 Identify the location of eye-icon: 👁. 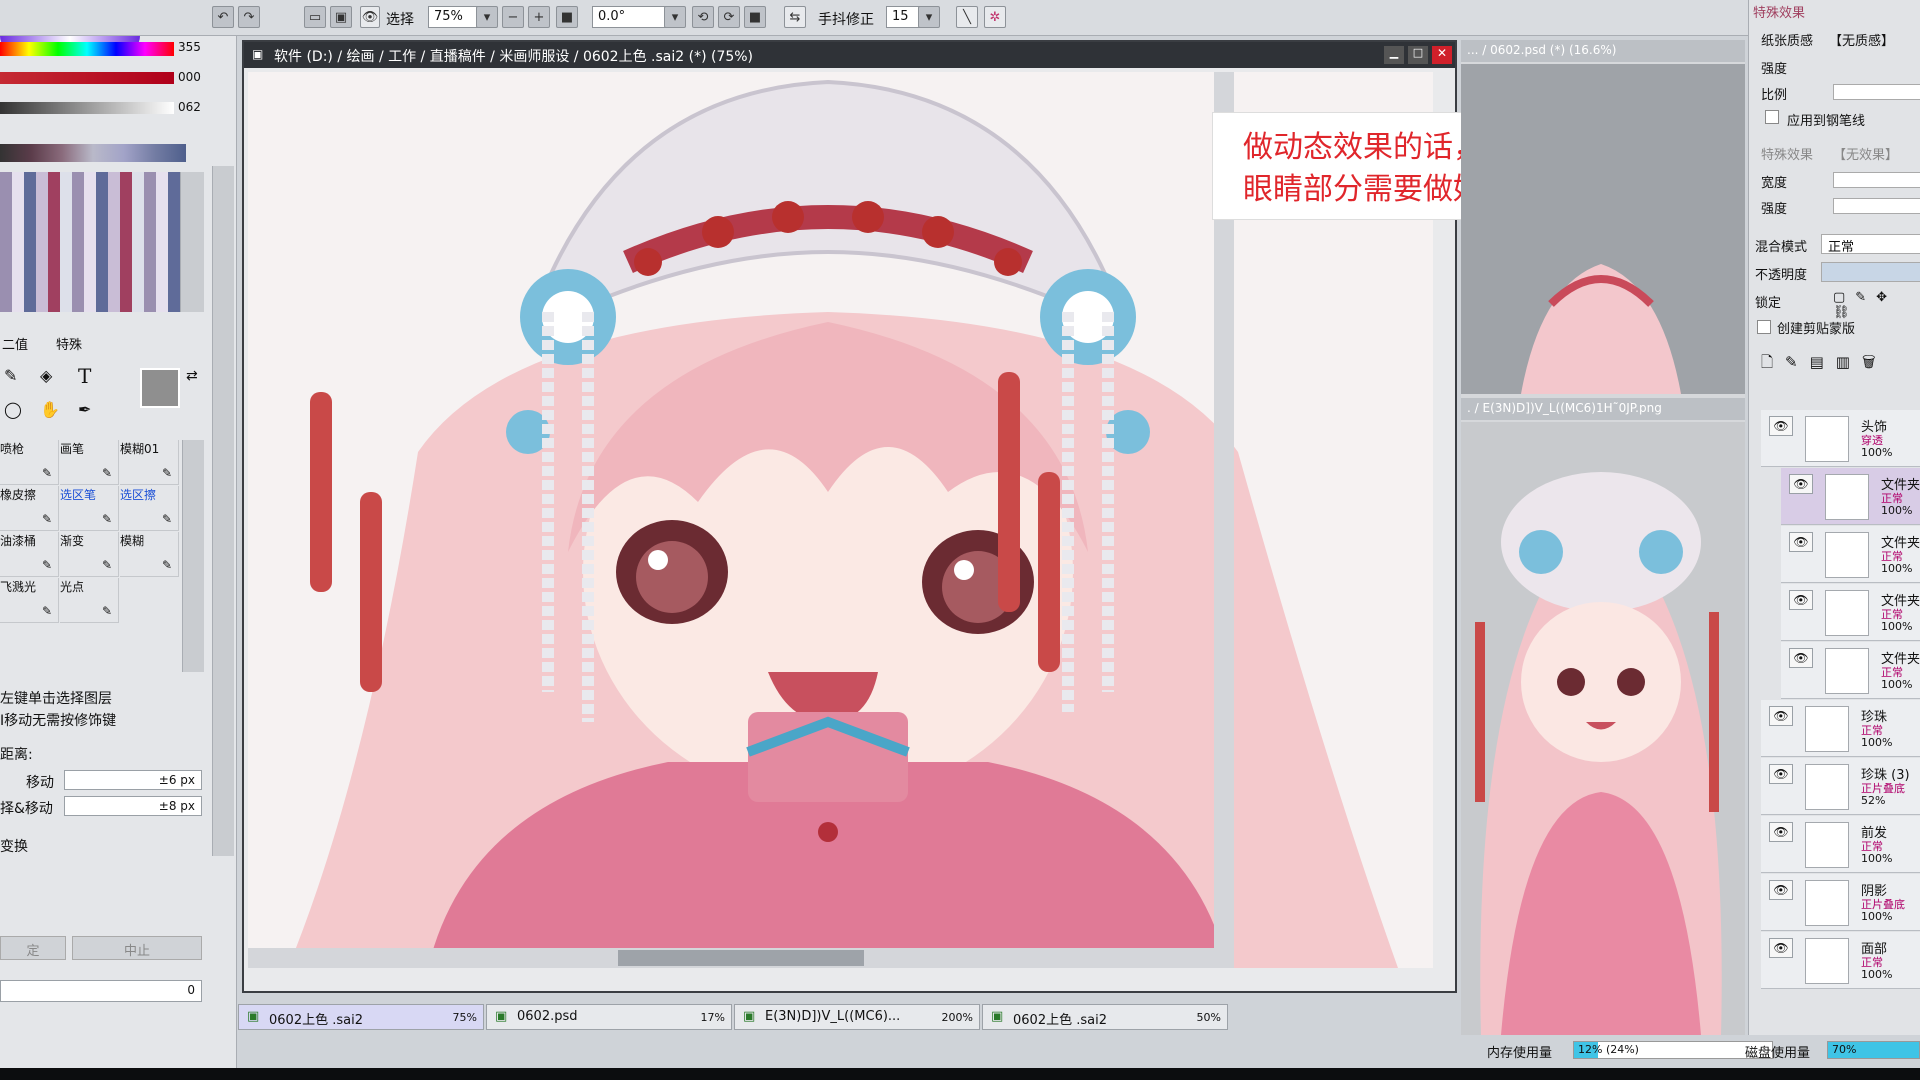
(370, 17).